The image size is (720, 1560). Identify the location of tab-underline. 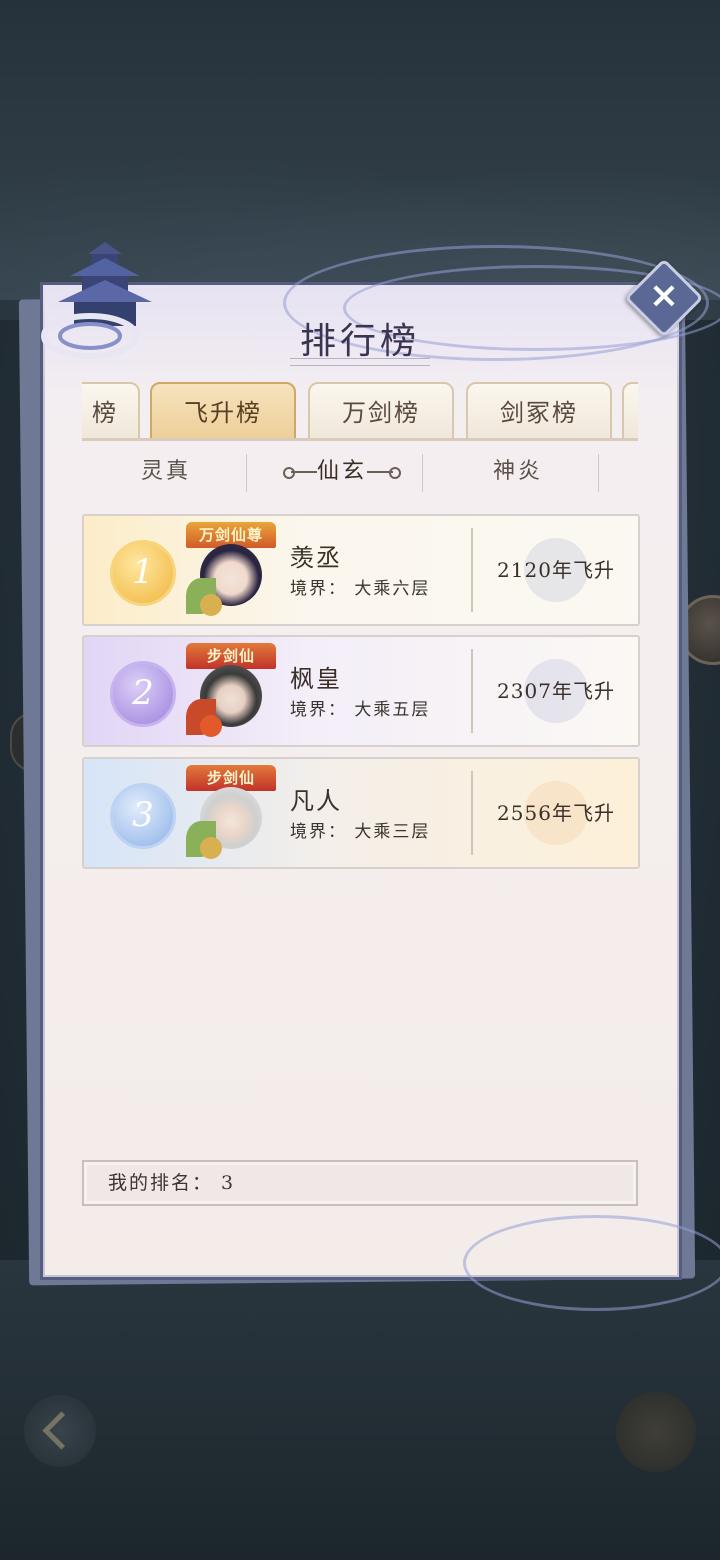
(360, 439).